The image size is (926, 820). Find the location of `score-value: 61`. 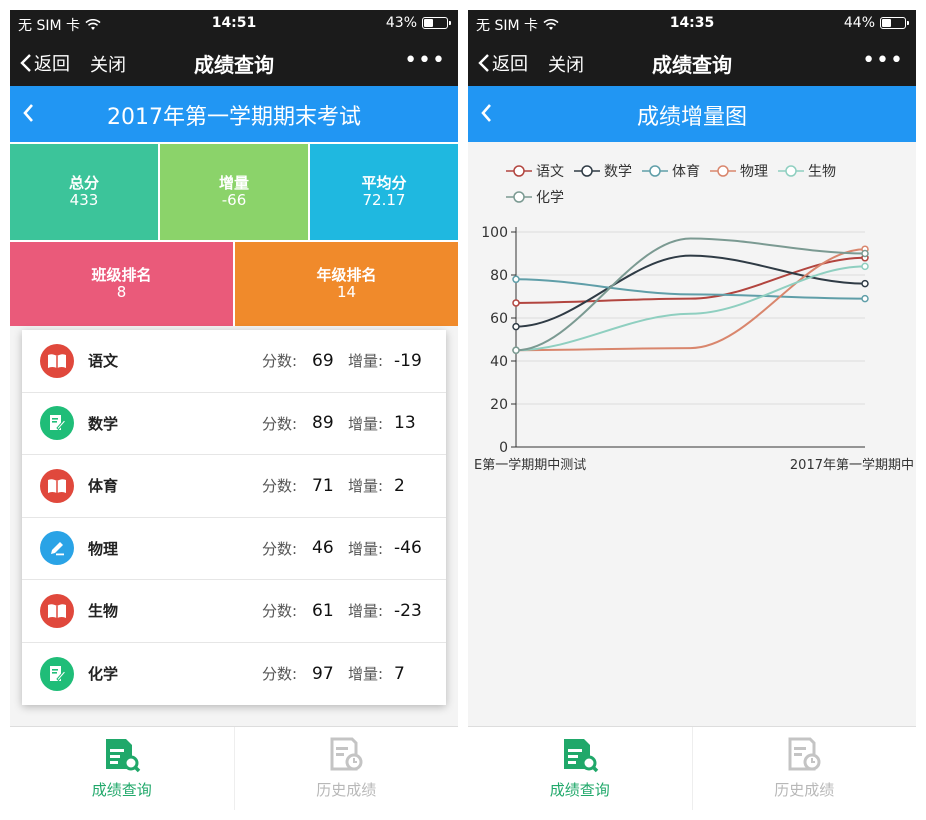

score-value: 61 is located at coordinates (323, 610).